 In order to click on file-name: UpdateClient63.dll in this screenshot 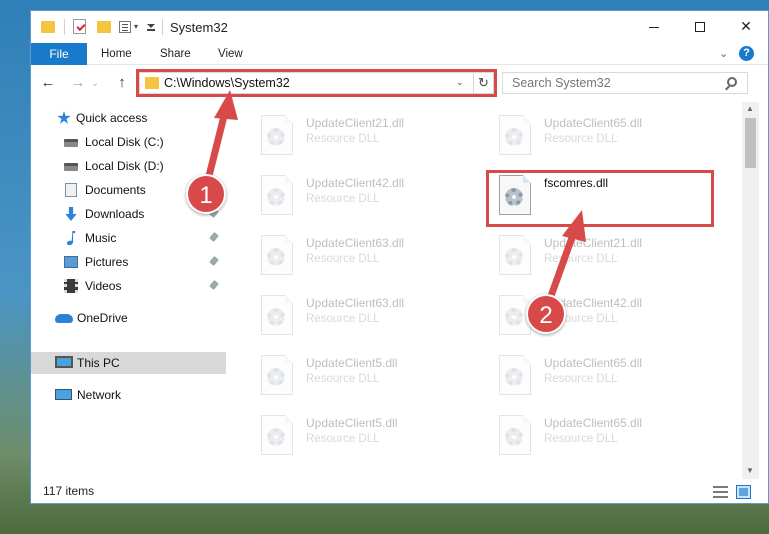, I will do `click(355, 243)`.